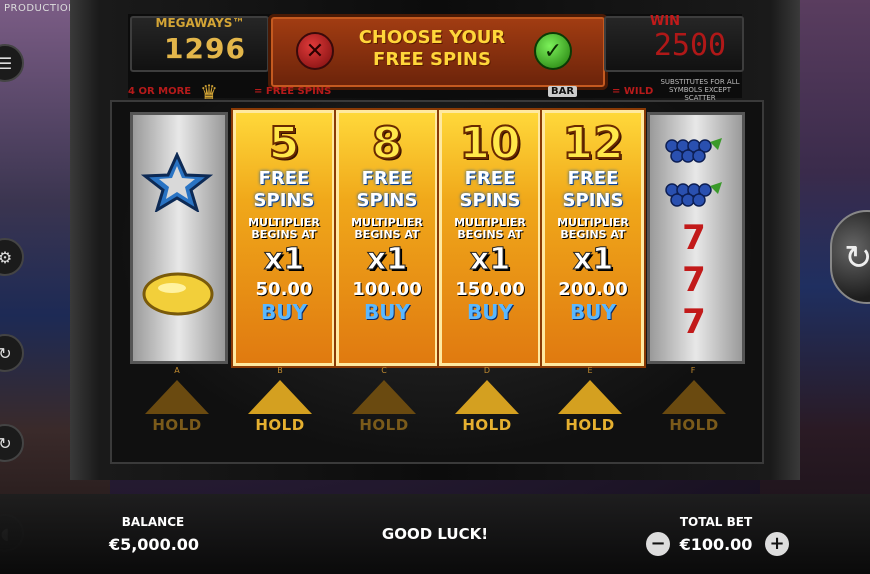 This screenshot has width=870, height=574. I want to click on reel-a, so click(179, 238).